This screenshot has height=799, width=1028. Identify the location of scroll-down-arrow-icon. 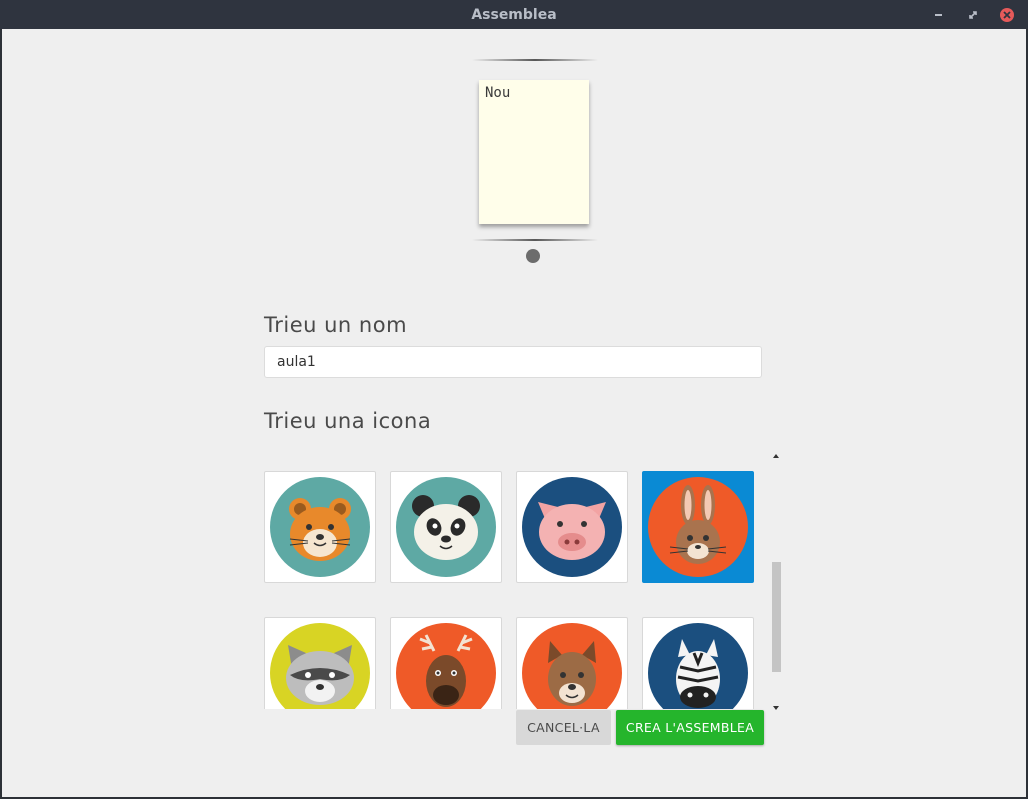
(776, 703).